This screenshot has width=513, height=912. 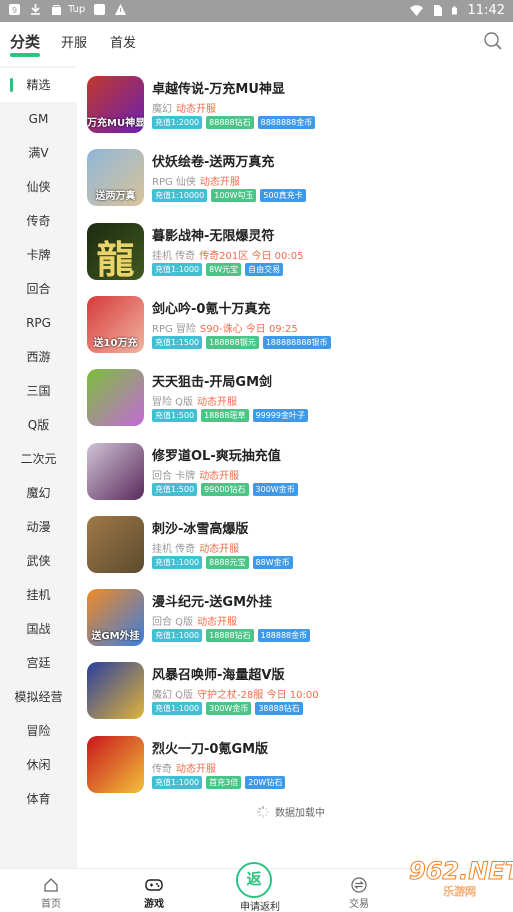 I want to click on game-row: 修罗道OL-爽玩抽充值 回合 卡牌 动态开服 充值1:500 99000钻石 300W金币, so click(x=297, y=477).